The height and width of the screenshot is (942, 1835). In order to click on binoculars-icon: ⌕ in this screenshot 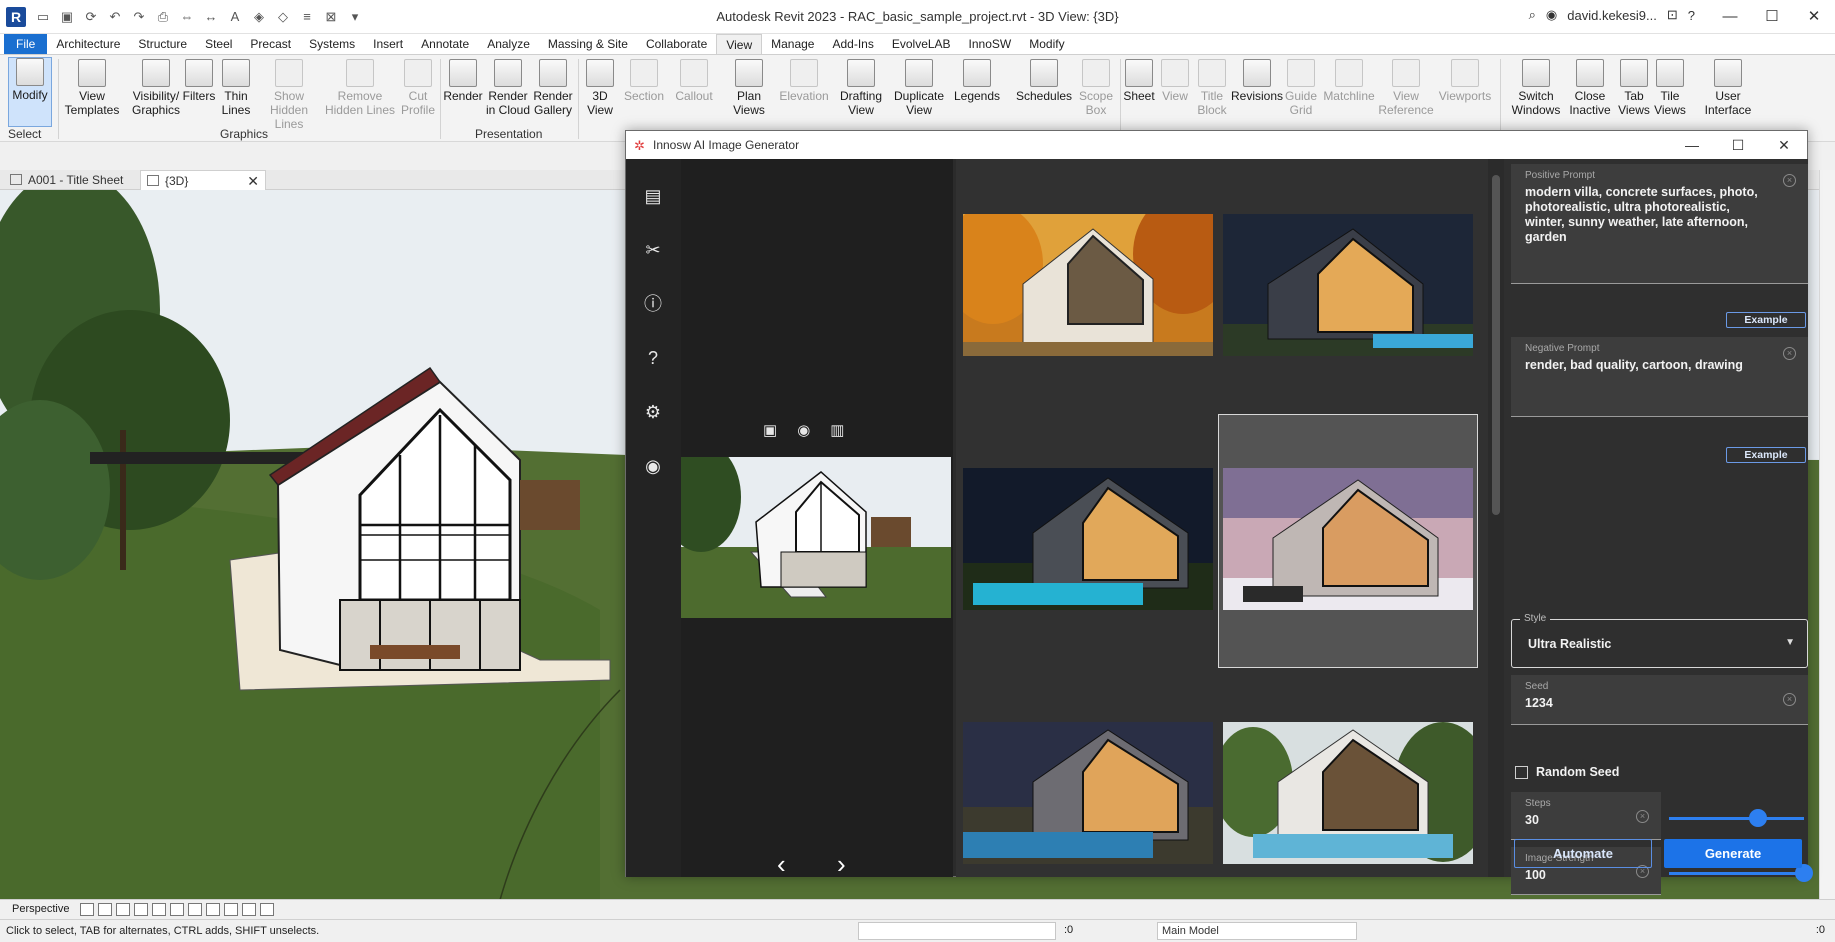, I will do `click(1532, 15)`.